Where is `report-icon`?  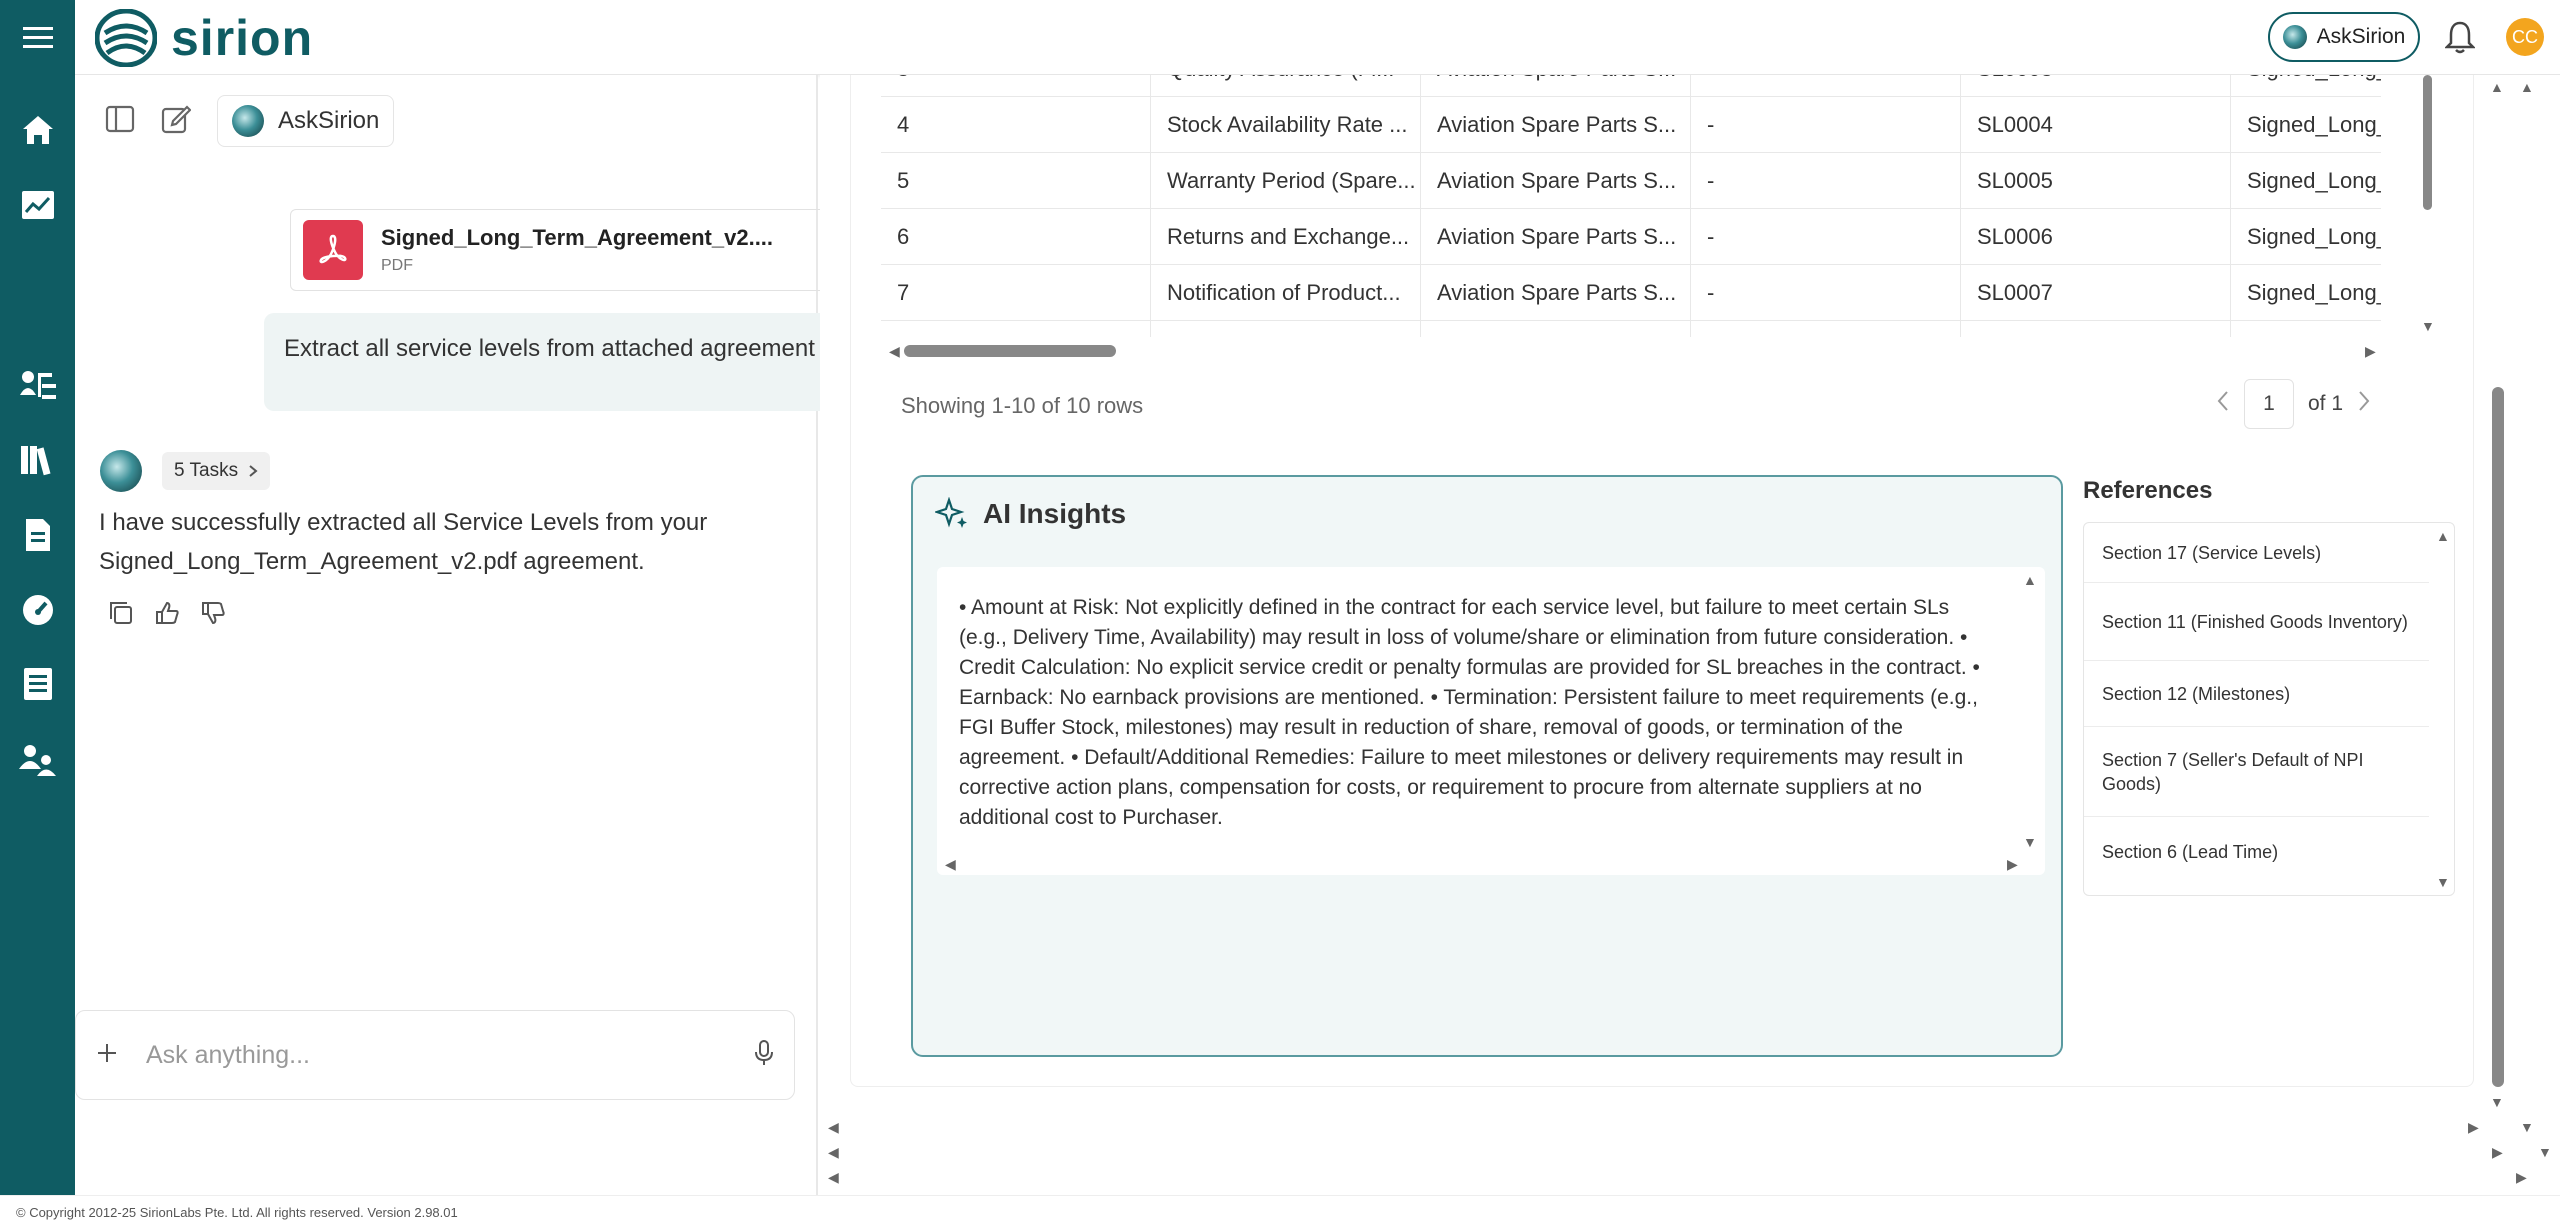 report-icon is located at coordinates (37, 684).